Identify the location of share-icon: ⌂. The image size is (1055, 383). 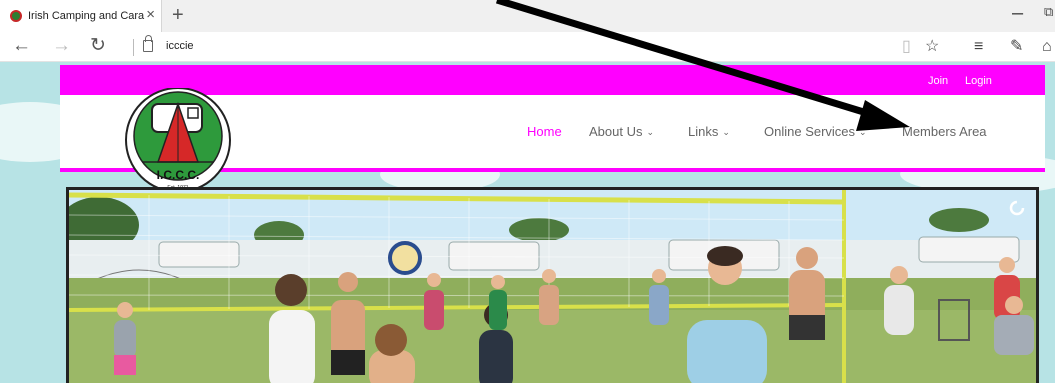
(1047, 47).